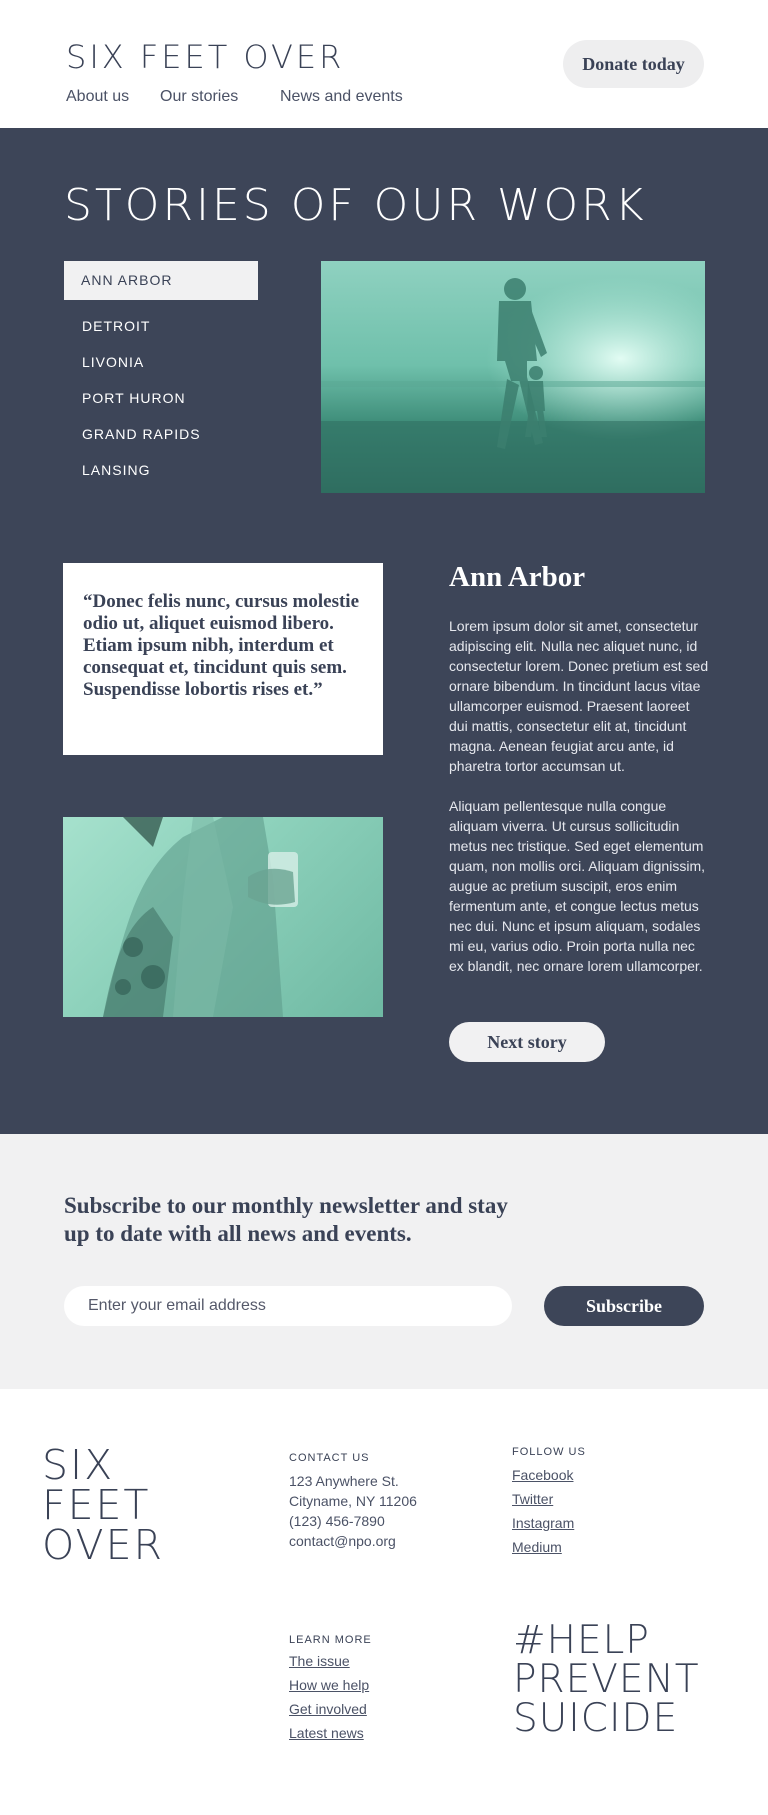  What do you see at coordinates (542, 1475) in the screenshot?
I see `social-link-facebook: Facebook` at bounding box center [542, 1475].